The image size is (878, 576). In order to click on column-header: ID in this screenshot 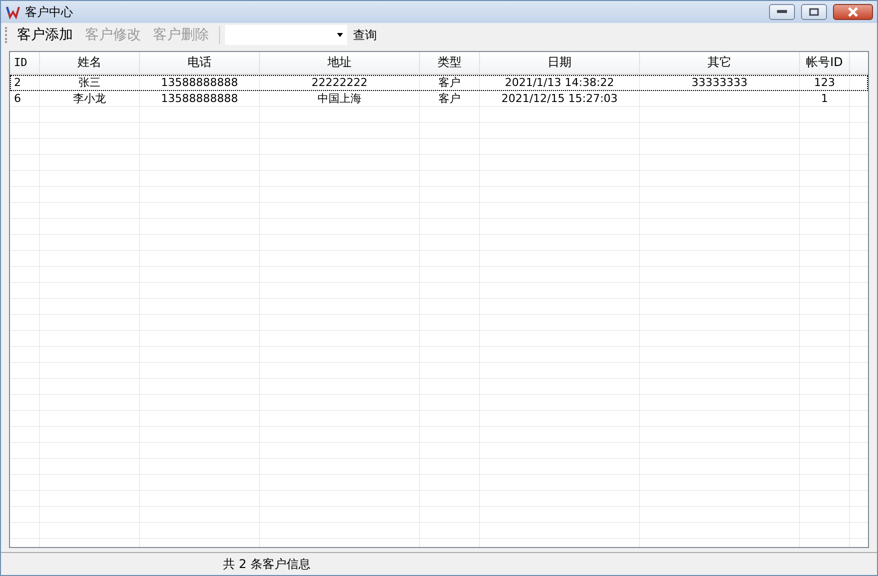, I will do `click(25, 63)`.